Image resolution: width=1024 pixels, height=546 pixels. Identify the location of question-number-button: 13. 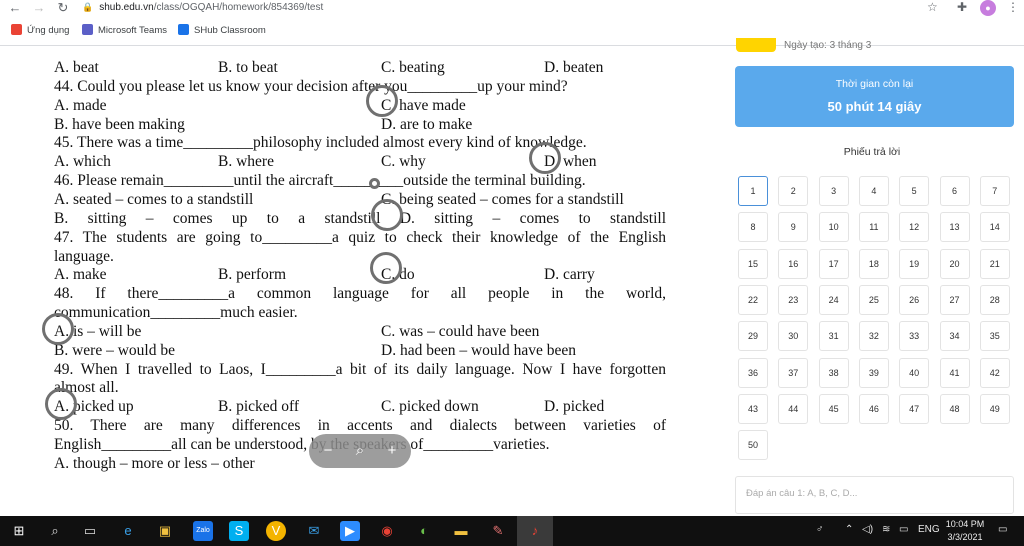
(954, 227).